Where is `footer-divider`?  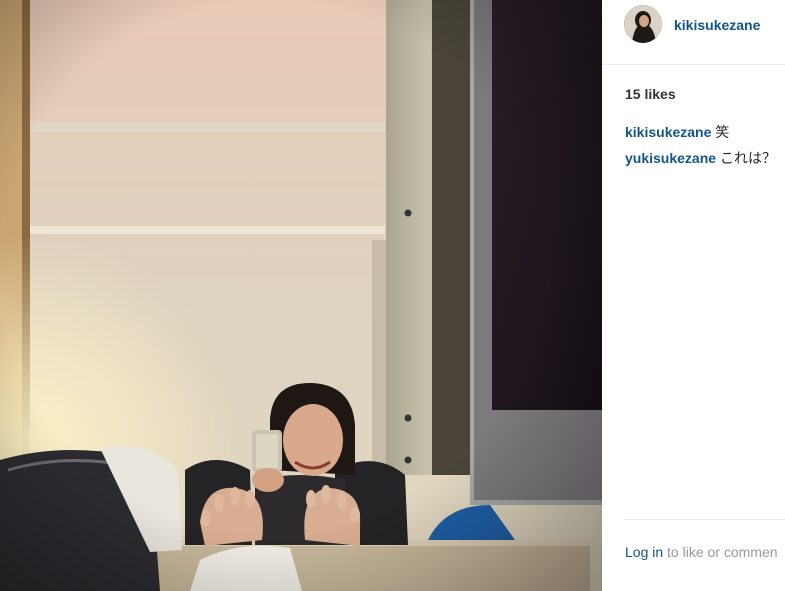 footer-divider is located at coordinates (704, 519).